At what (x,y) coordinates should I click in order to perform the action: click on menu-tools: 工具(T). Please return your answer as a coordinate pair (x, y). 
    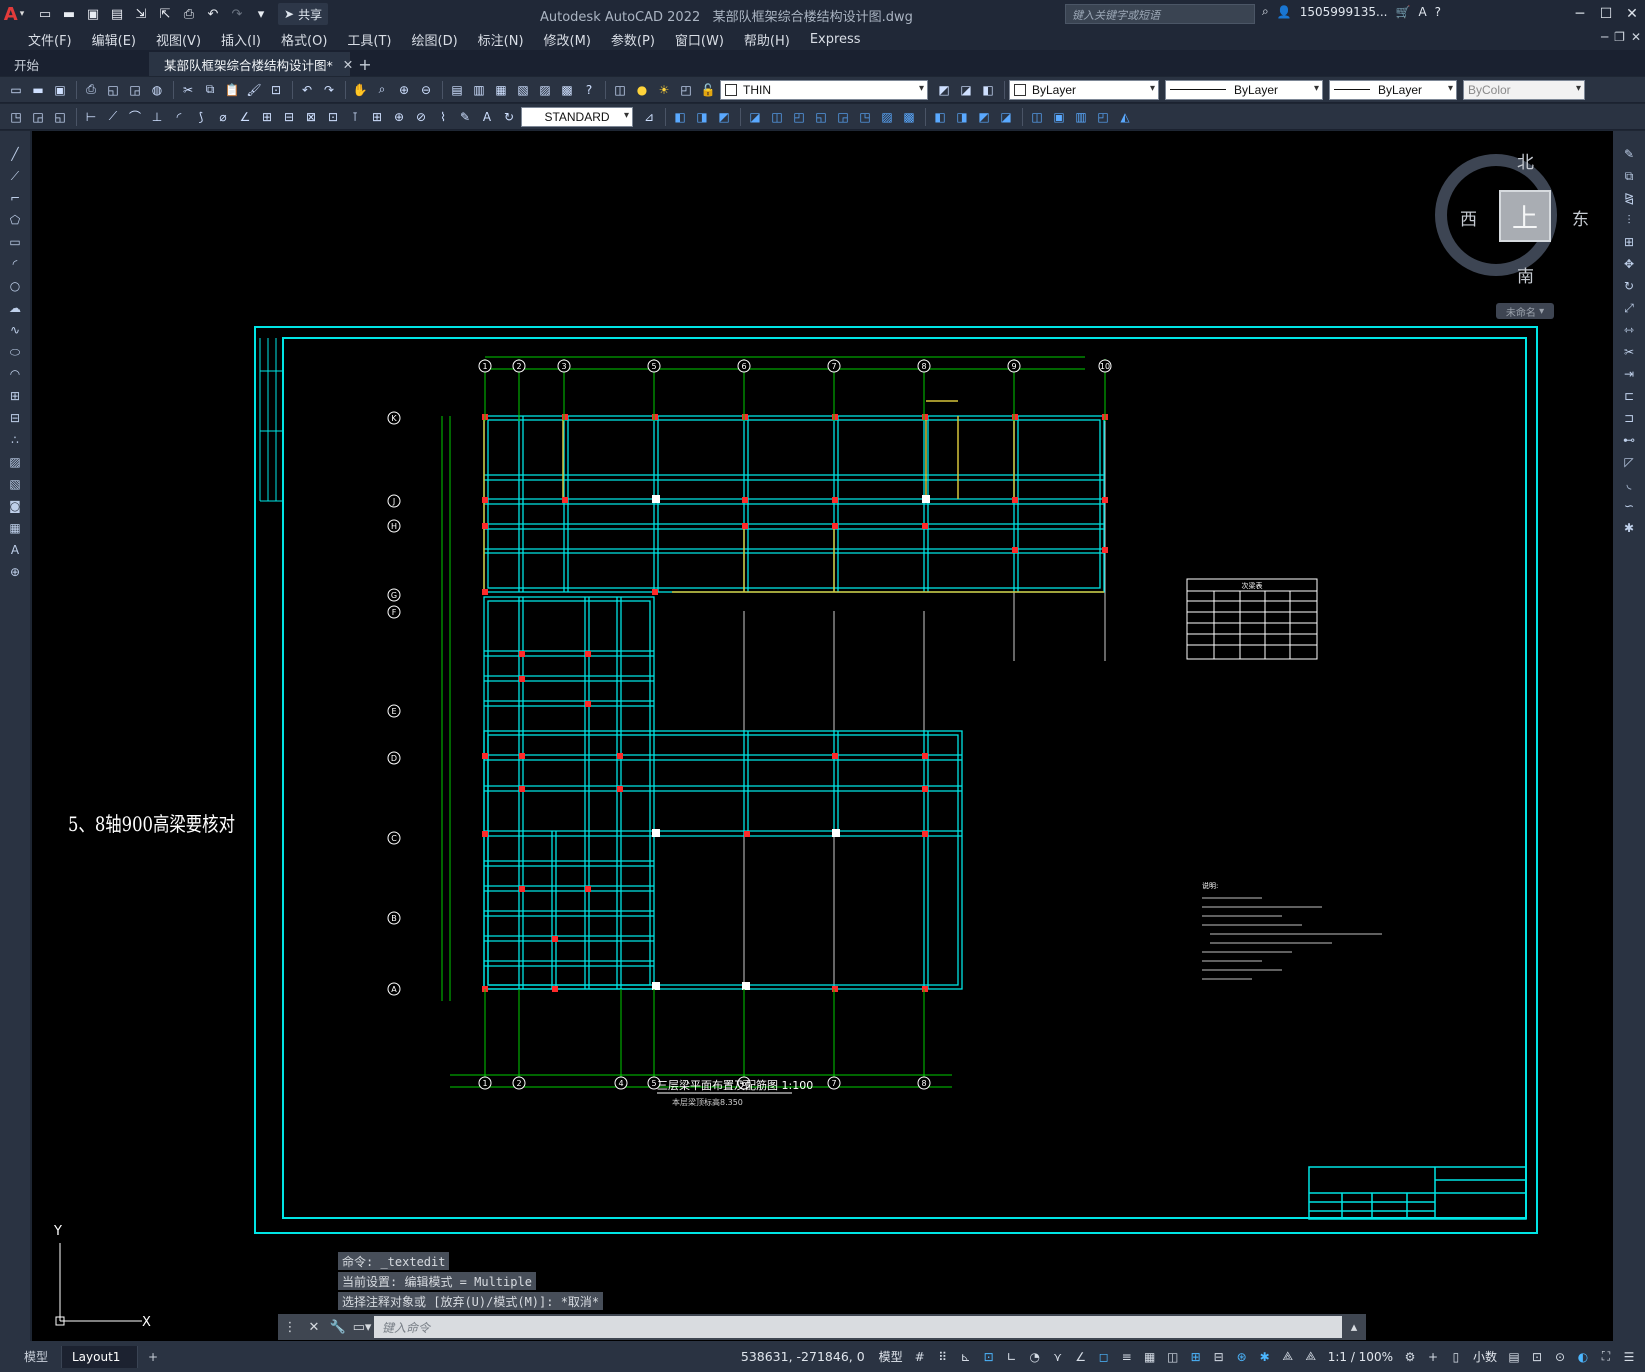
    Looking at the image, I should click on (369, 39).